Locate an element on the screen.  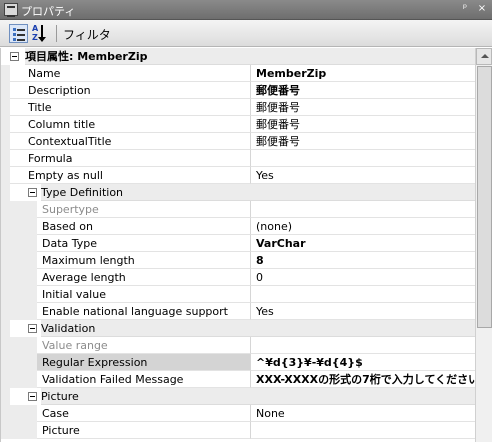
property-row-selected: Regular Expression ^¥d{3}¥-¥d{4}$ is located at coordinates (238, 362).